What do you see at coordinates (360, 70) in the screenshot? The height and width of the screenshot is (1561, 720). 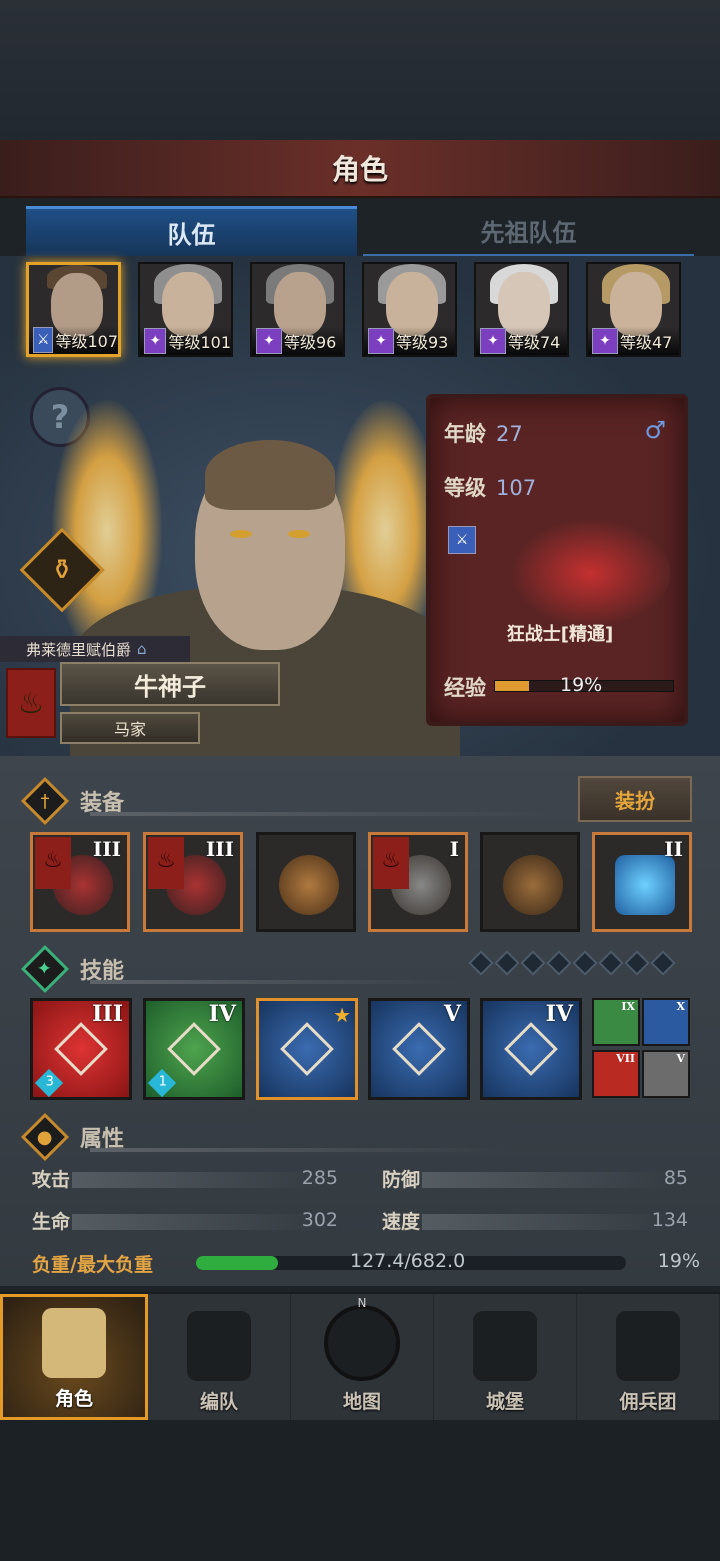 I see `top-background` at bounding box center [360, 70].